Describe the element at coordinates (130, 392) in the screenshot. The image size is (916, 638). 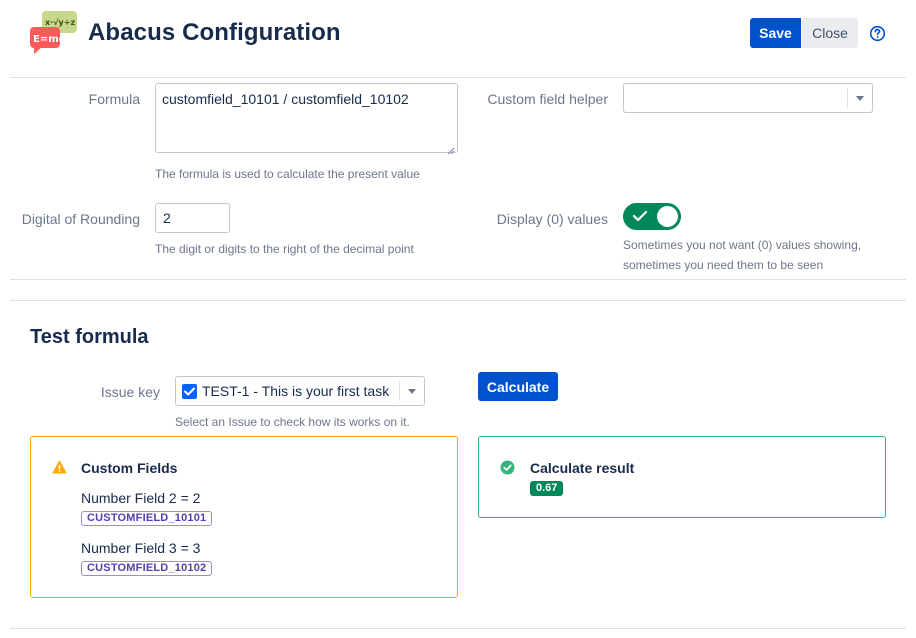
I see `issue-key-label: Issue key` at that location.